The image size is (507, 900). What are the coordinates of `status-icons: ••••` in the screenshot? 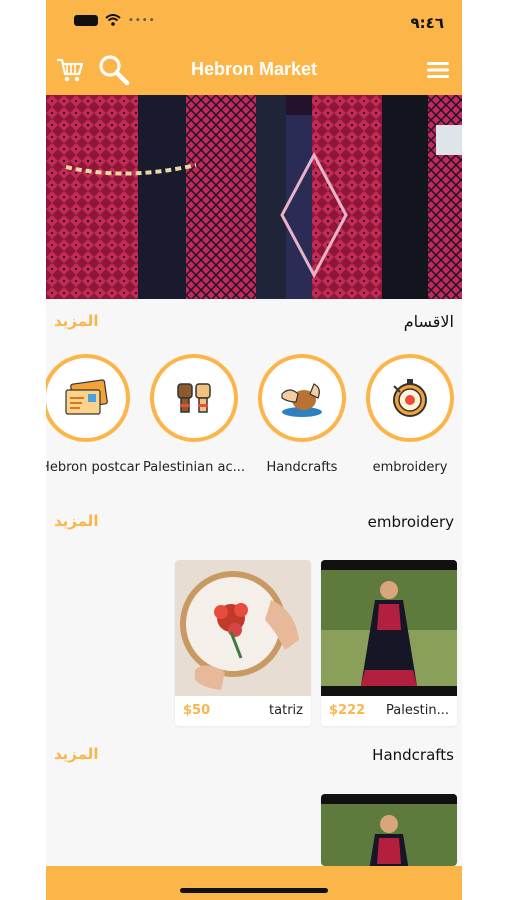 It's located at (115, 20).